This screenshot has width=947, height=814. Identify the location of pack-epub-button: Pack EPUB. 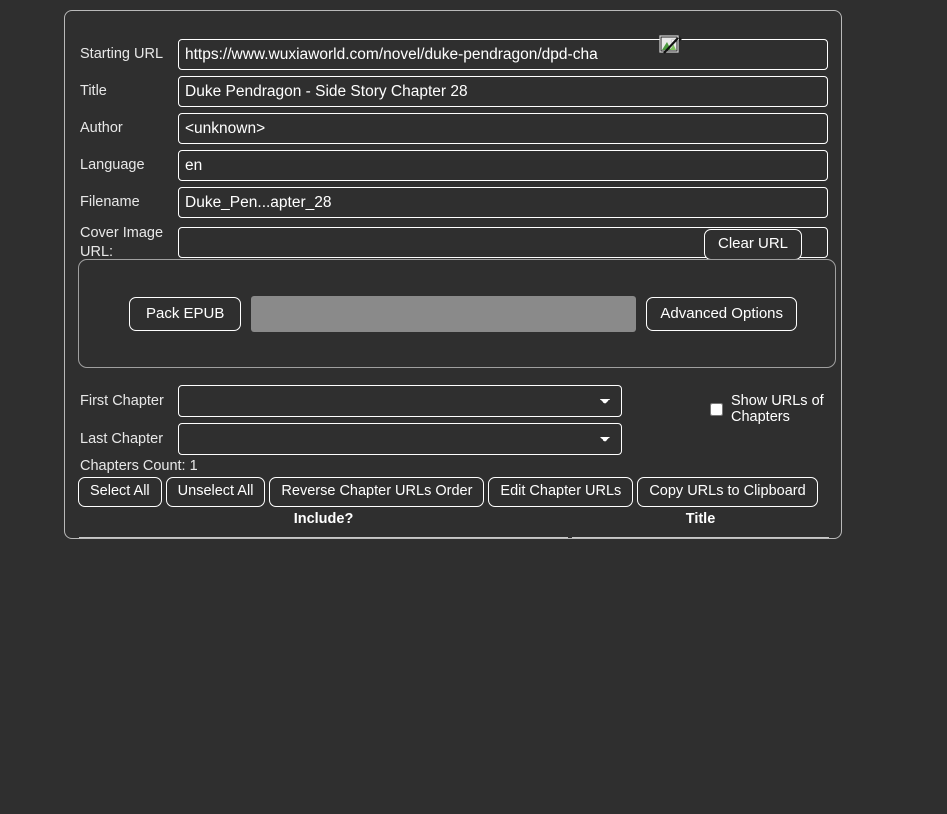
(185, 314).